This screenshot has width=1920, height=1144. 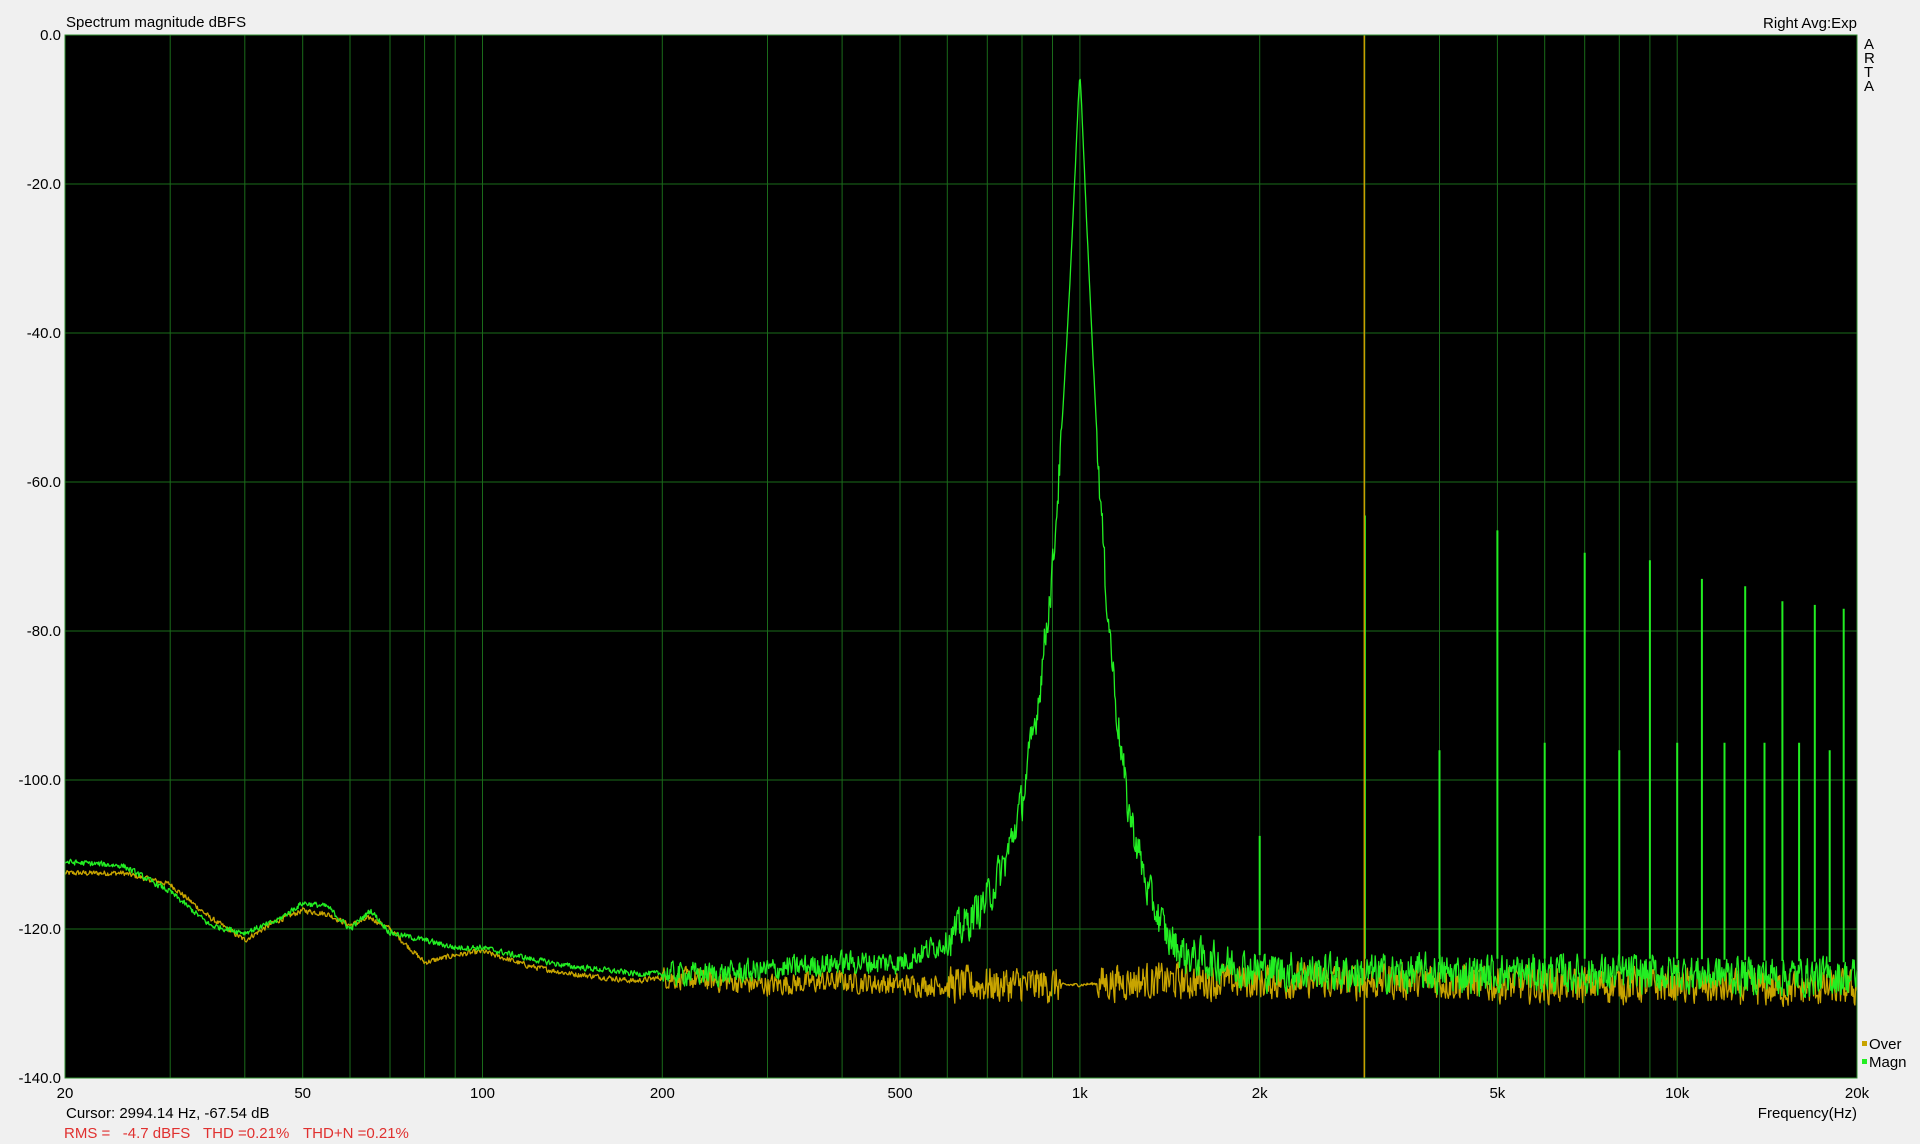 I want to click on x-tick-label: 100, so click(x=482, y=1093).